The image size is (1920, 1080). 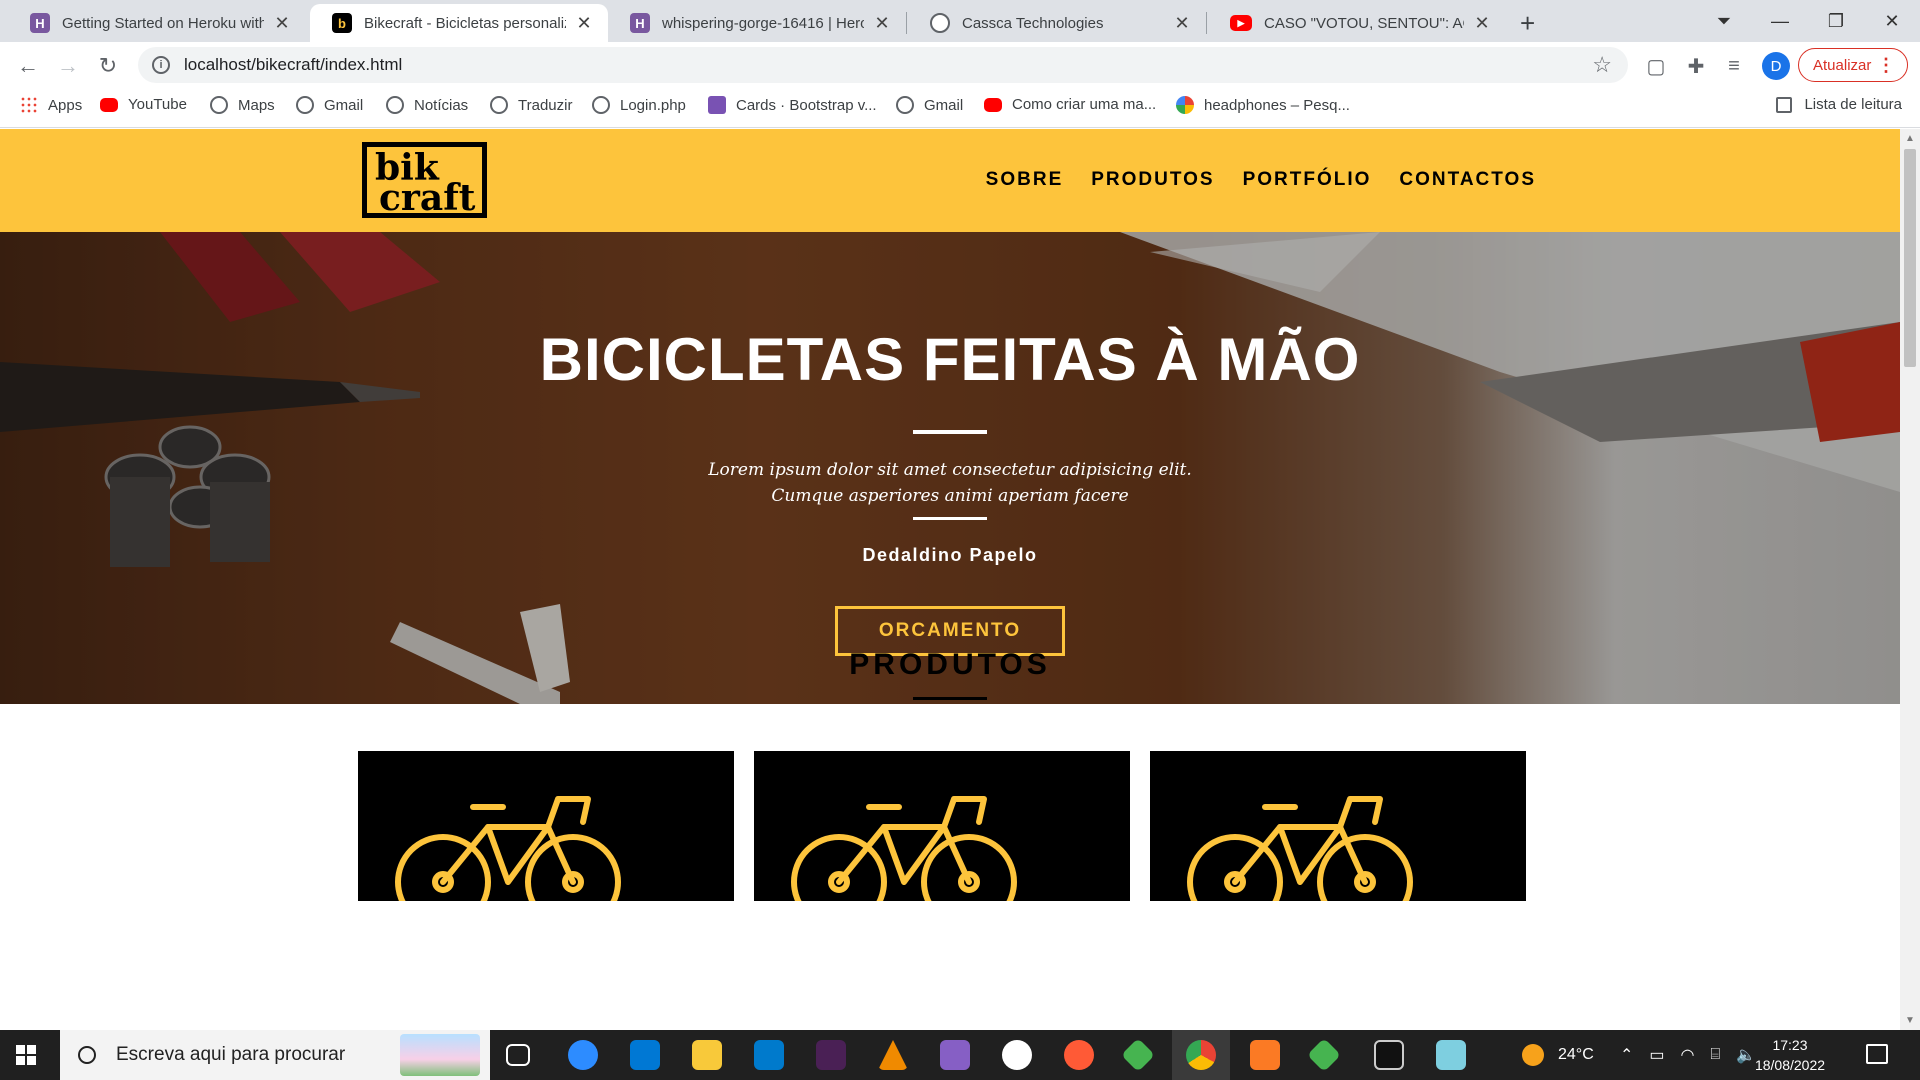 What do you see at coordinates (645, 1055) in the screenshot?
I see `mail-icon` at bounding box center [645, 1055].